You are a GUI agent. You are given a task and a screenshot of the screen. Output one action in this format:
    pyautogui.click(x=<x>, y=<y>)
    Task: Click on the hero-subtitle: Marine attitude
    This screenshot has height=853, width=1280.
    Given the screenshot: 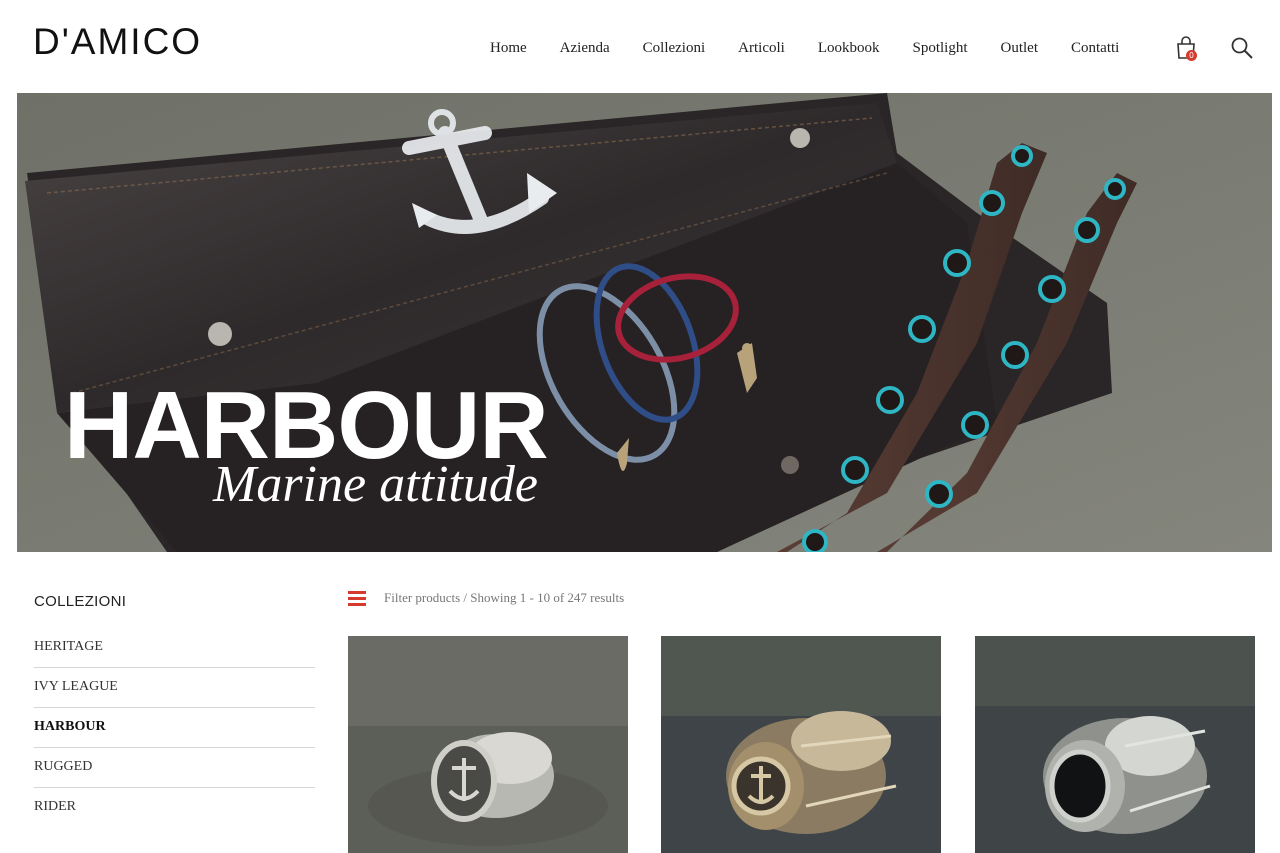 What is the action you would take?
    pyautogui.click(x=375, y=484)
    